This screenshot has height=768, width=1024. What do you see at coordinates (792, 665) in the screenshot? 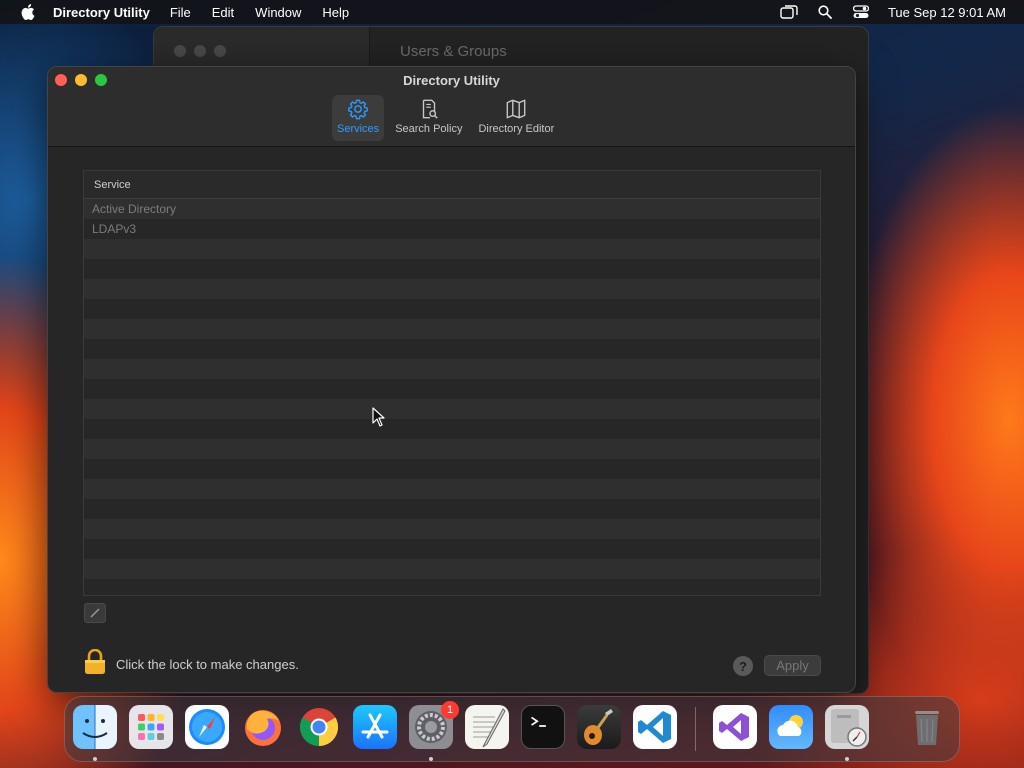
I see `apply-button: Apply` at bounding box center [792, 665].